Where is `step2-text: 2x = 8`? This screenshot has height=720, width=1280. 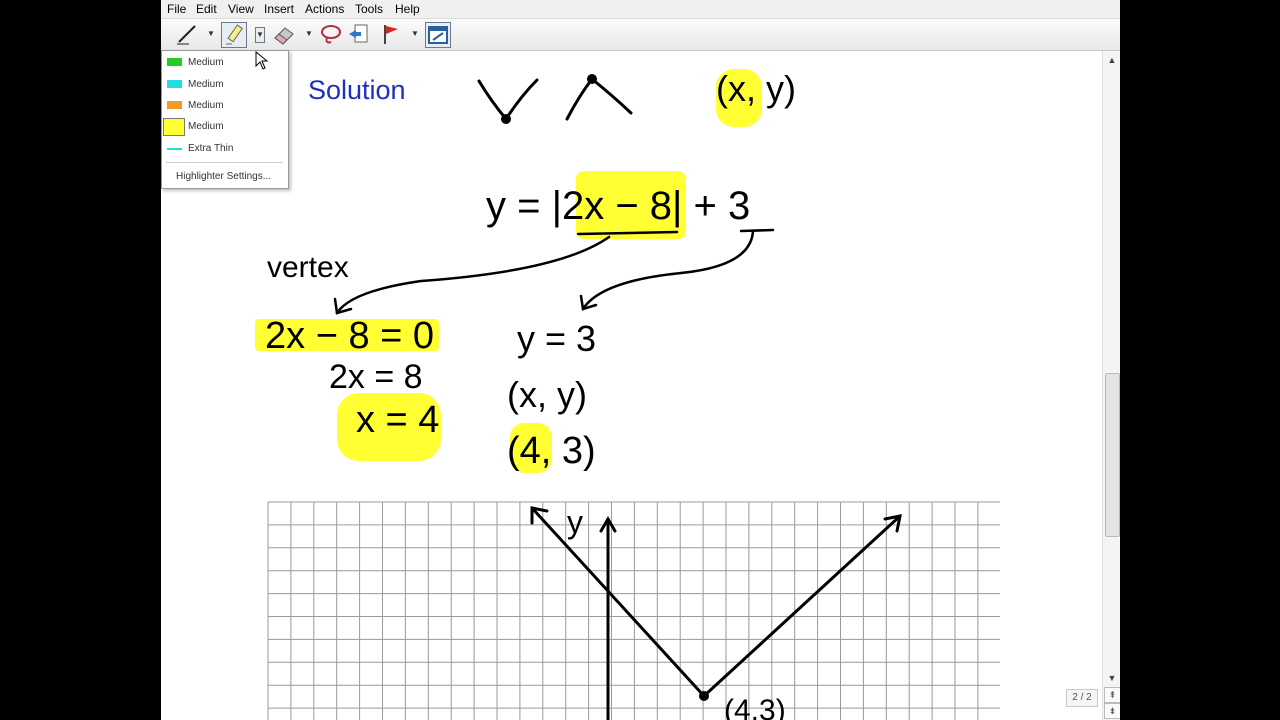
step2-text: 2x = 8 is located at coordinates (376, 377).